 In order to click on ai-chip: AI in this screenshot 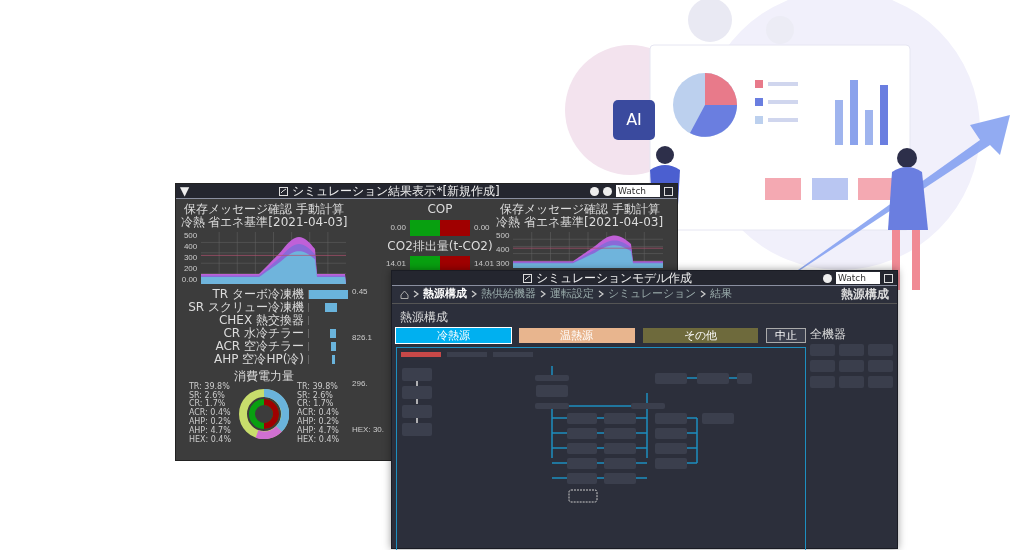, I will do `click(634, 120)`.